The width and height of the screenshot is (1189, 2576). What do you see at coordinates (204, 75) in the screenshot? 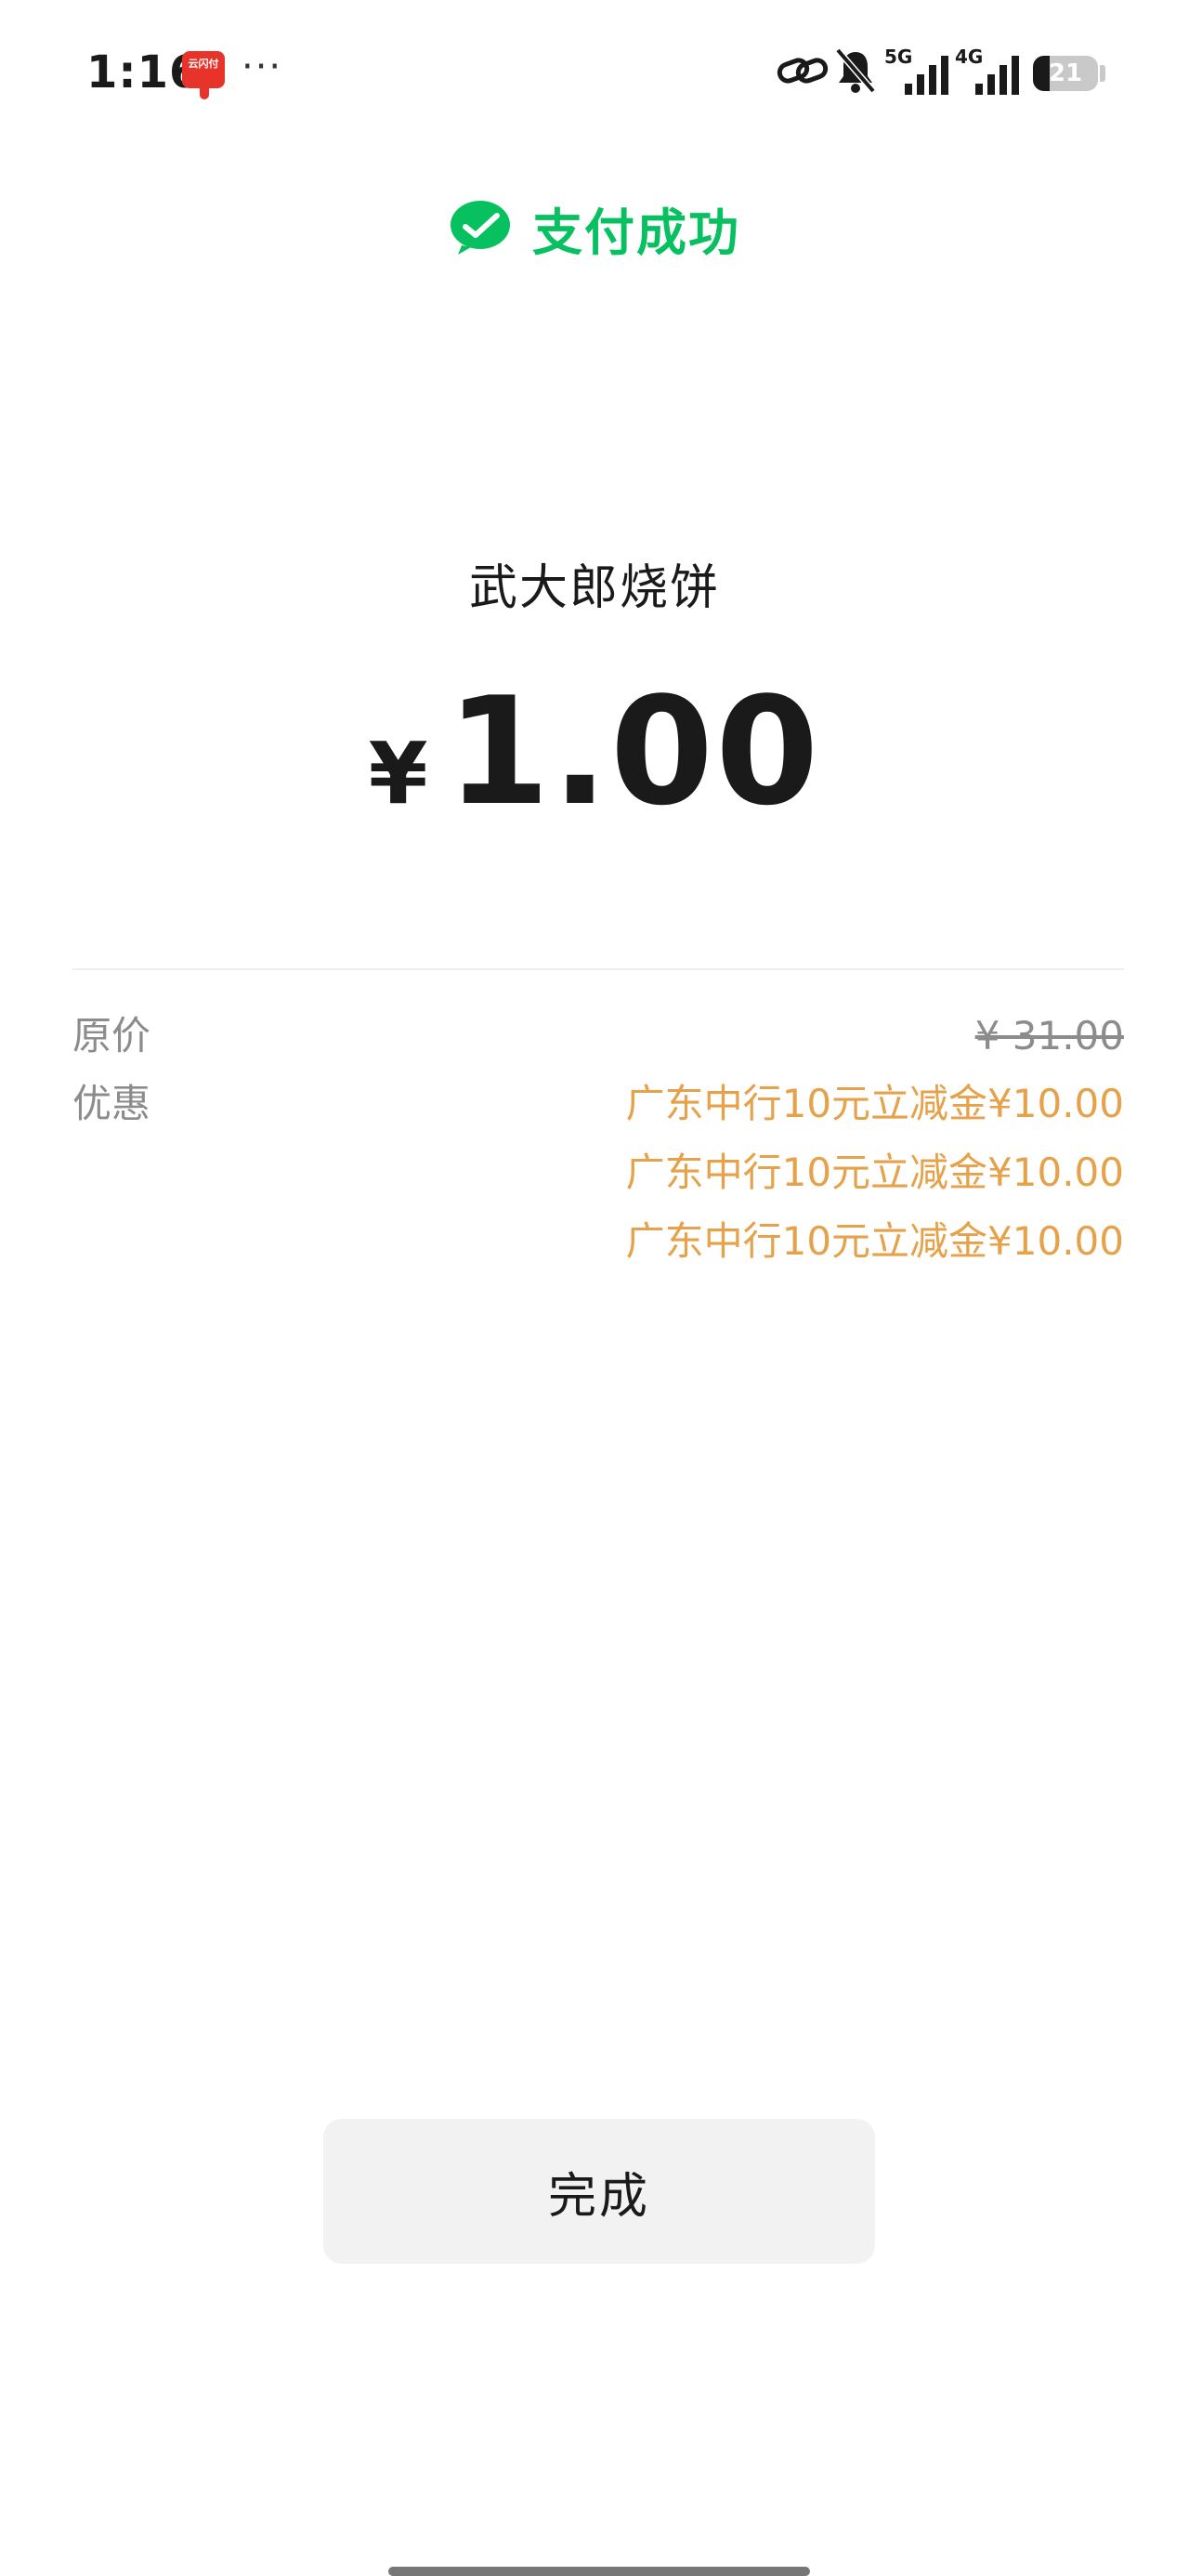
I see `unionpay-app-notification-icon: 云闪付` at bounding box center [204, 75].